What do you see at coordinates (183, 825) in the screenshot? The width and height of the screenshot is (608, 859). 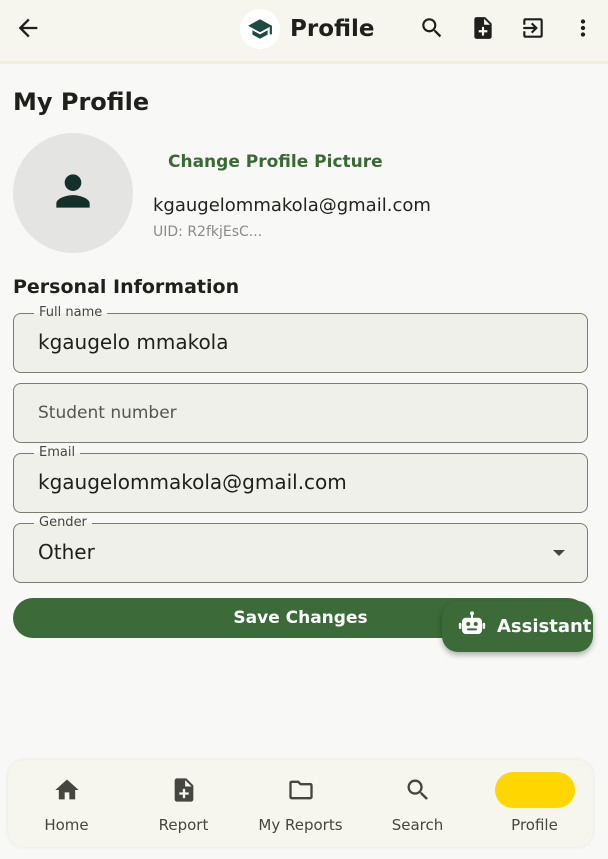 I see `nav-label-report: Report` at bounding box center [183, 825].